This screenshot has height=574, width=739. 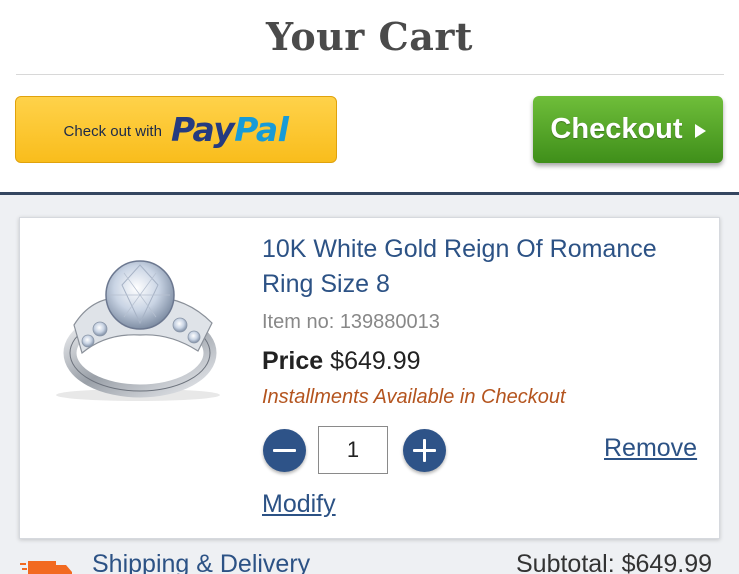 What do you see at coordinates (202, 129) in the screenshot?
I see `paypal-logo-pay: Pay` at bounding box center [202, 129].